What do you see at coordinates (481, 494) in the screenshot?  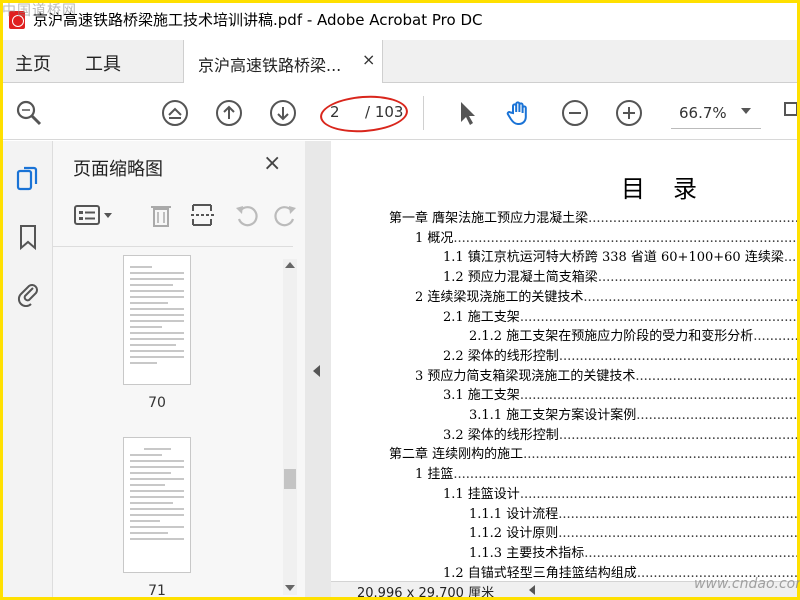 I see `toc-entry-text: 1.1 挂篮设计` at bounding box center [481, 494].